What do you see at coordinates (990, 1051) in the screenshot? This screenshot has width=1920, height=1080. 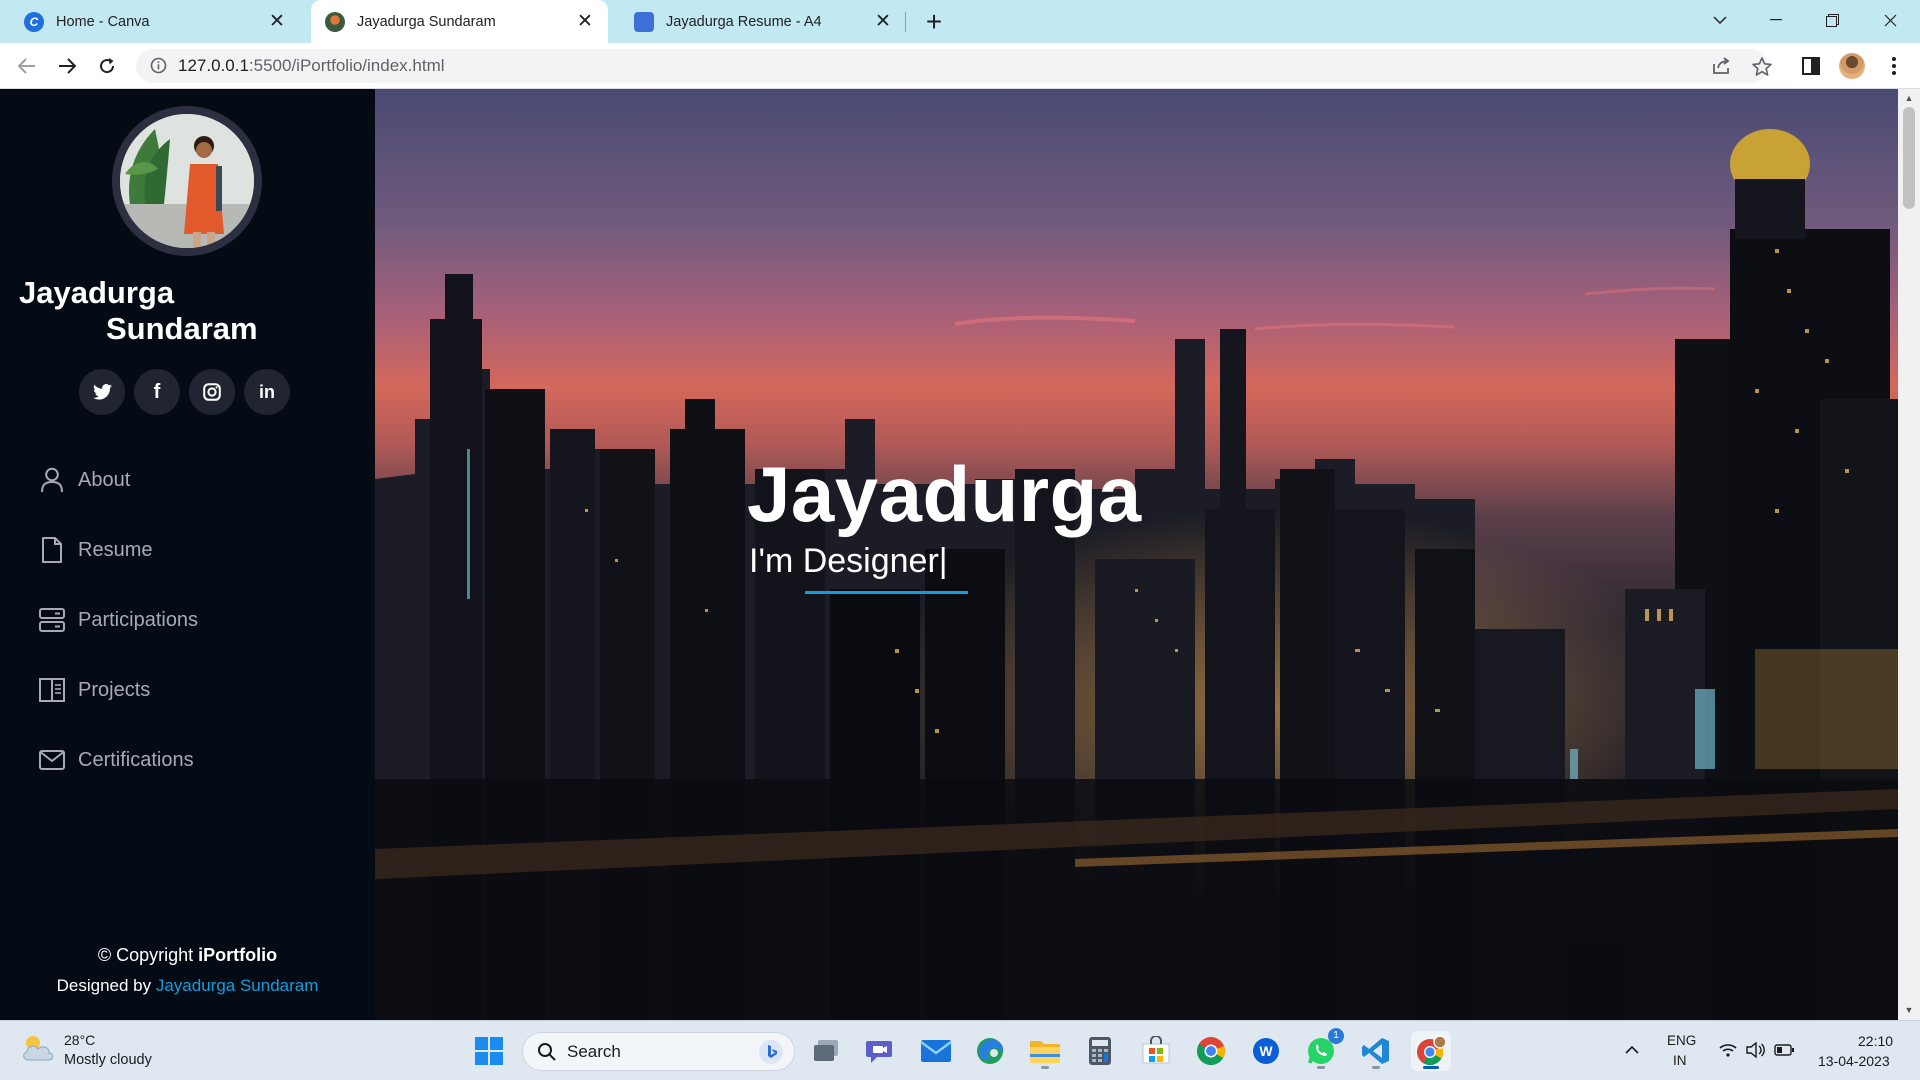 I see `edge-browser-icon` at bounding box center [990, 1051].